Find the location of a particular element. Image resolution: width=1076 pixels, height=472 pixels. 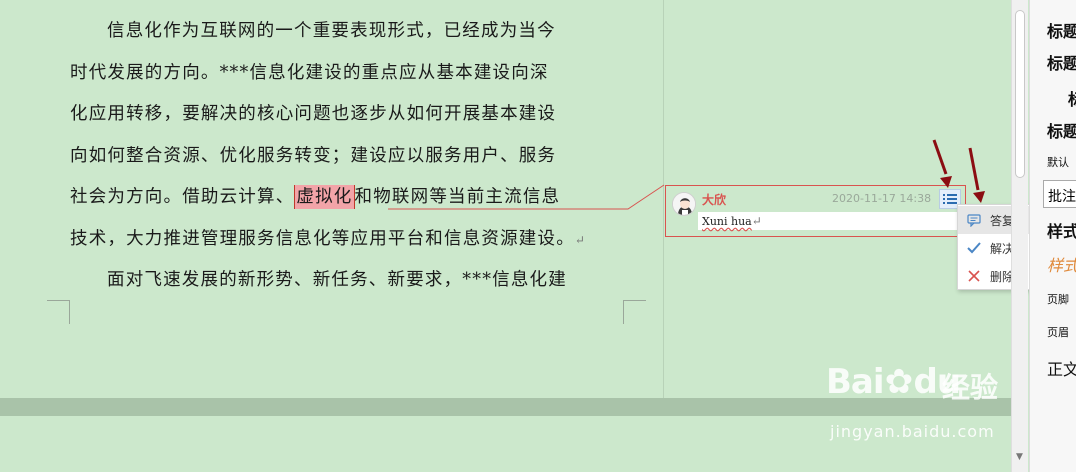

doc-line-2: 时代发展的方向。***信息化建设的重点应从基本建设向深 is located at coordinates (355, 77).